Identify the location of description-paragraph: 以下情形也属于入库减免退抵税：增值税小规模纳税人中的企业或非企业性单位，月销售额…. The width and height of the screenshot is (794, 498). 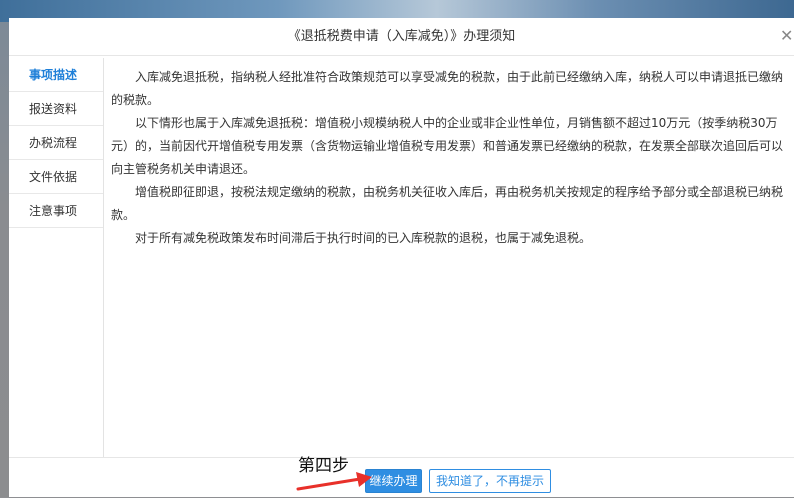
(447, 146).